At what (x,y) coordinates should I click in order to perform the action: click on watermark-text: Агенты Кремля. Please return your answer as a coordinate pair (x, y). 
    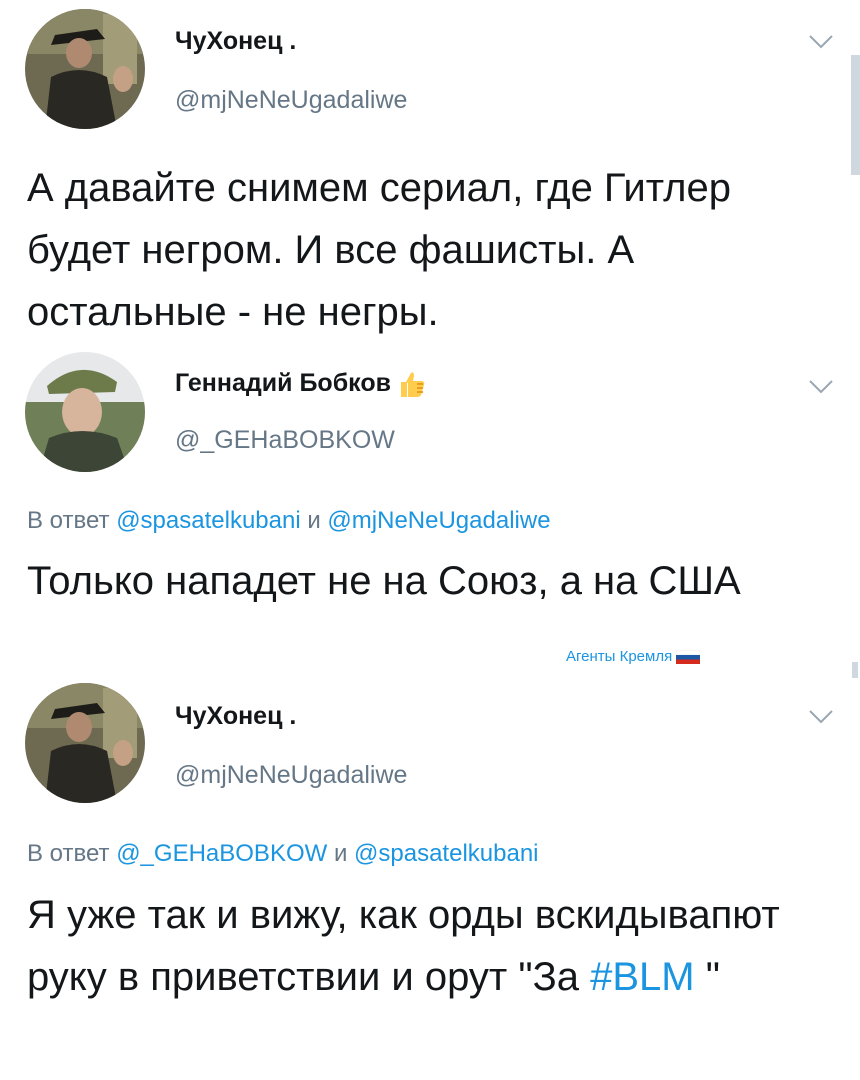
    Looking at the image, I should click on (619, 656).